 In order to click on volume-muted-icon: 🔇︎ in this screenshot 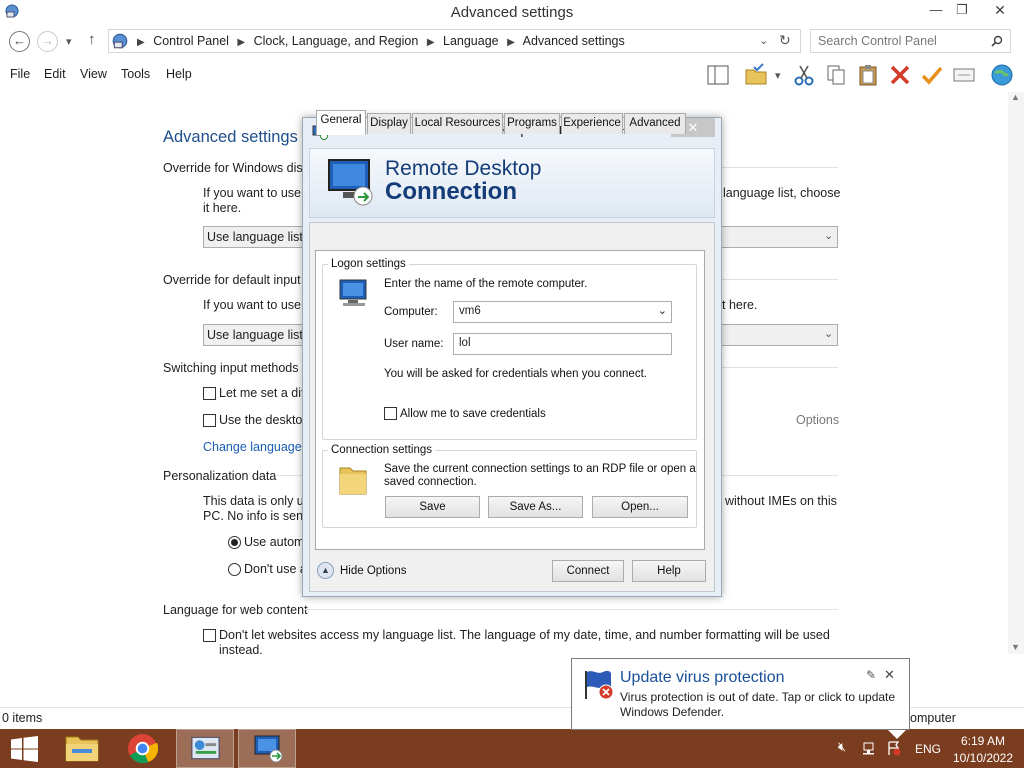, I will do `click(842, 747)`.